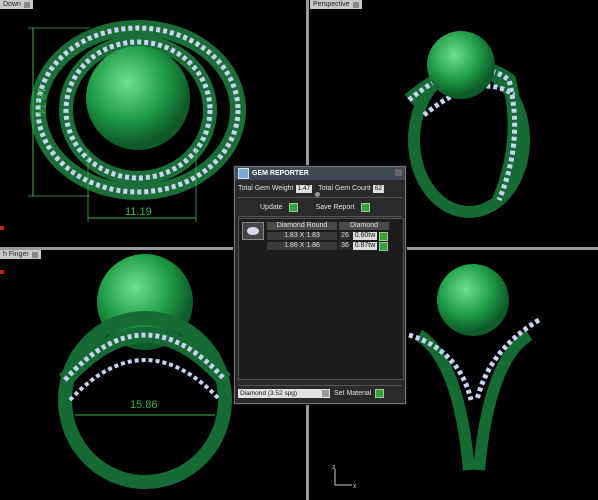 The image size is (598, 500). I want to click on update-button, so click(293, 207).